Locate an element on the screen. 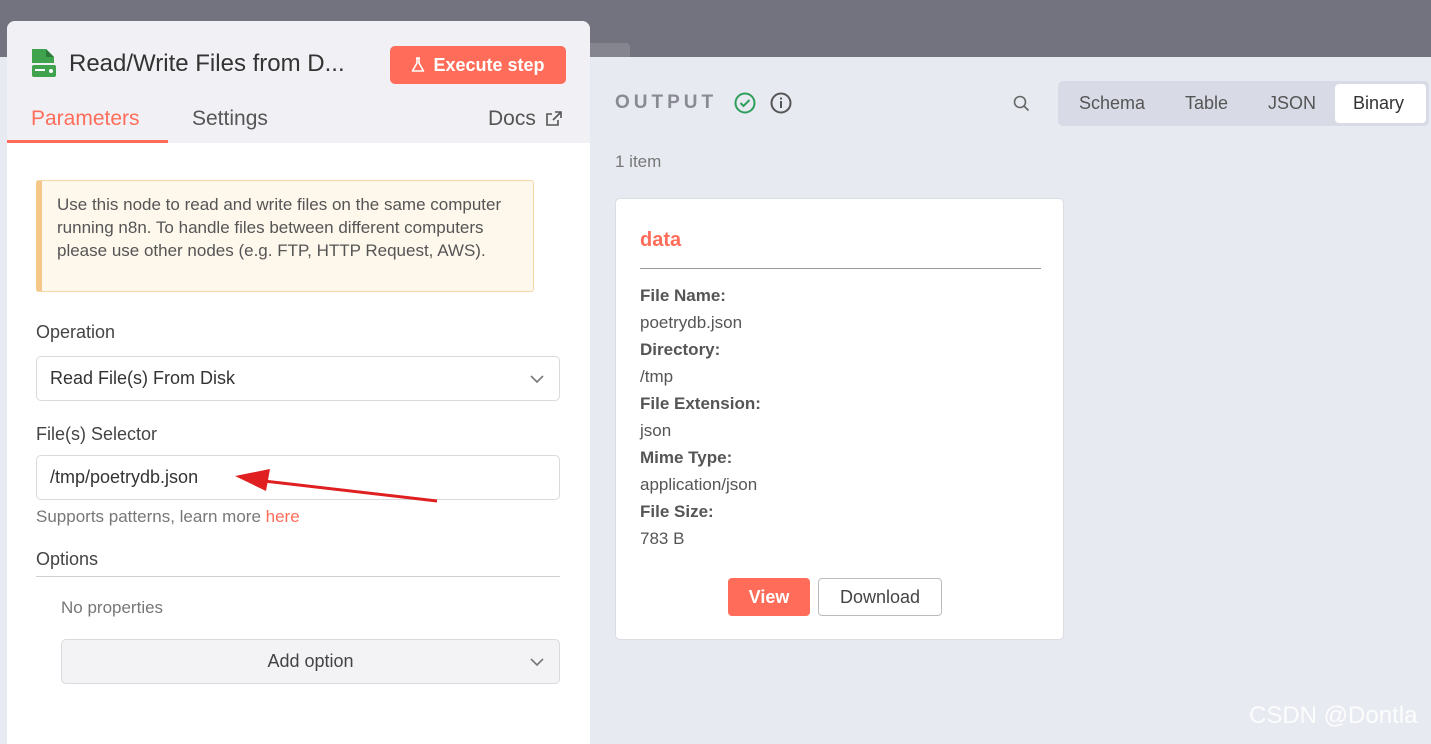 This screenshot has height=744, width=1431. annotation-arrow is located at coordinates (336, 486).